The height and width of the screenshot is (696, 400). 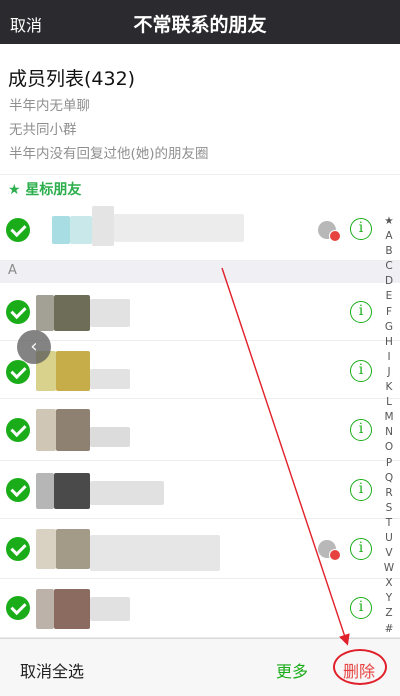 What do you see at coordinates (389, 478) in the screenshot?
I see `index-letter: Q` at bounding box center [389, 478].